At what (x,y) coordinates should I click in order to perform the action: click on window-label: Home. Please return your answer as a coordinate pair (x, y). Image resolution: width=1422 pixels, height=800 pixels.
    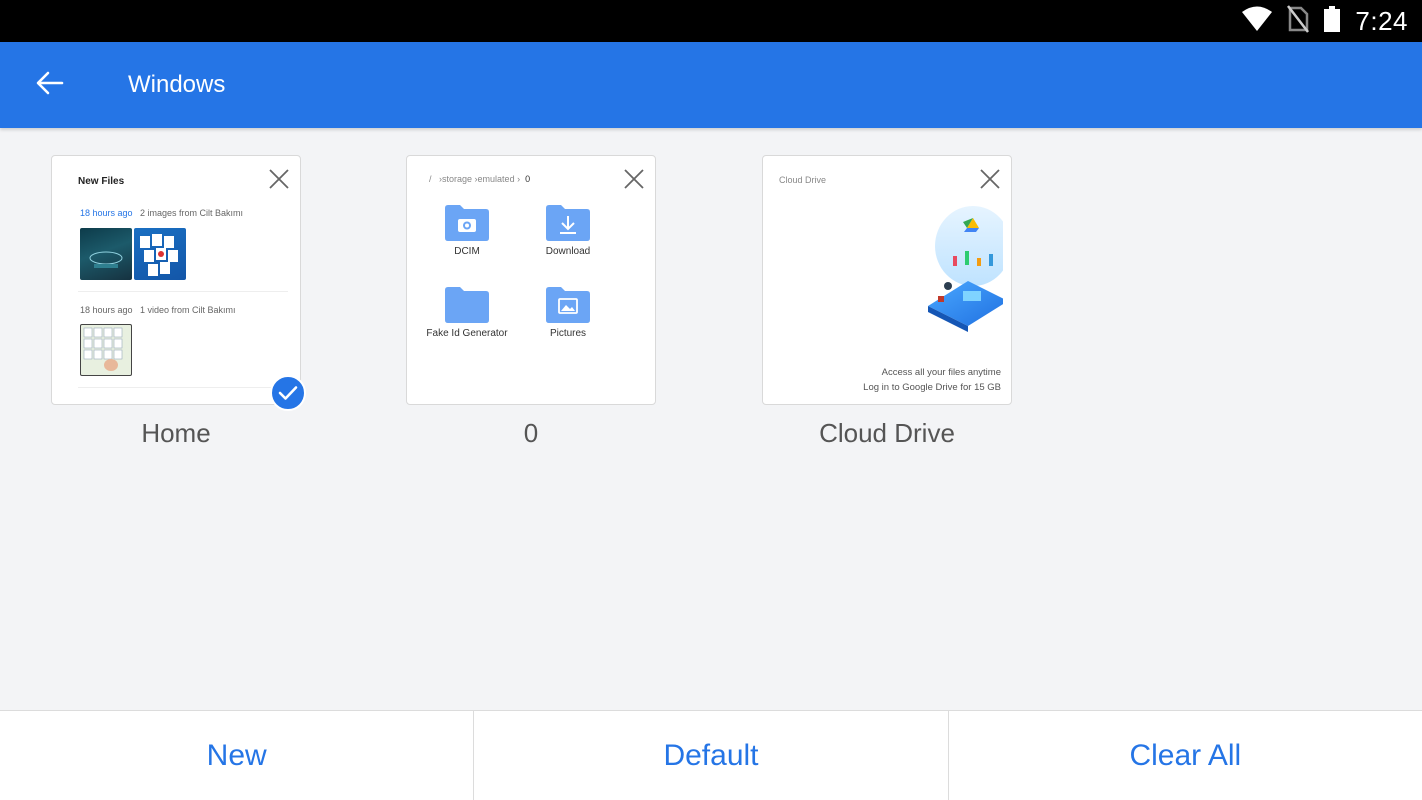
    Looking at the image, I should click on (176, 433).